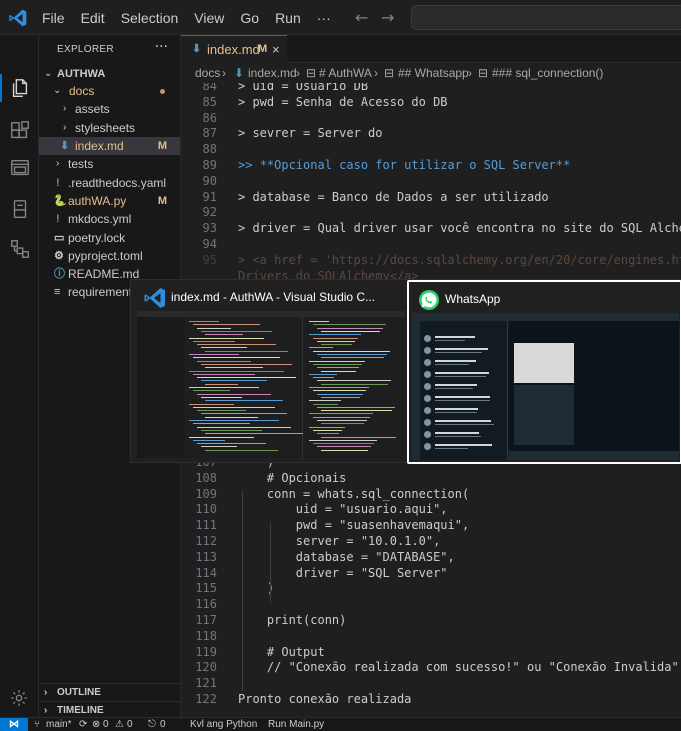 The height and width of the screenshot is (731, 681). Describe the element at coordinates (387, 17) in the screenshot. I see `forward-arrow-icon: →` at that location.